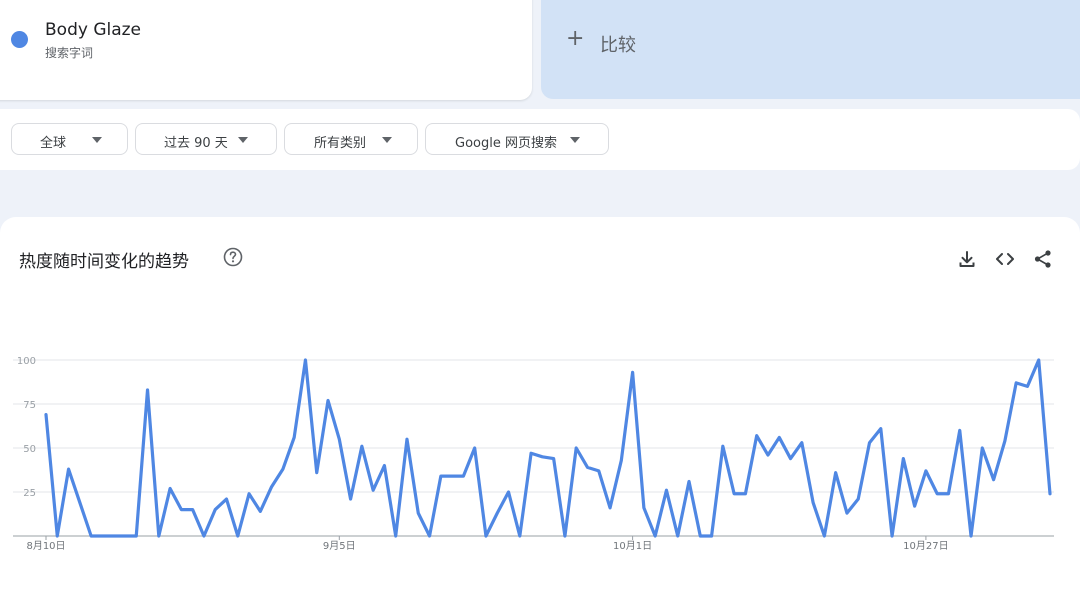 This screenshot has height=597, width=1080. What do you see at coordinates (45, 546) in the screenshot?
I see `x-tick-label: 8月10日` at bounding box center [45, 546].